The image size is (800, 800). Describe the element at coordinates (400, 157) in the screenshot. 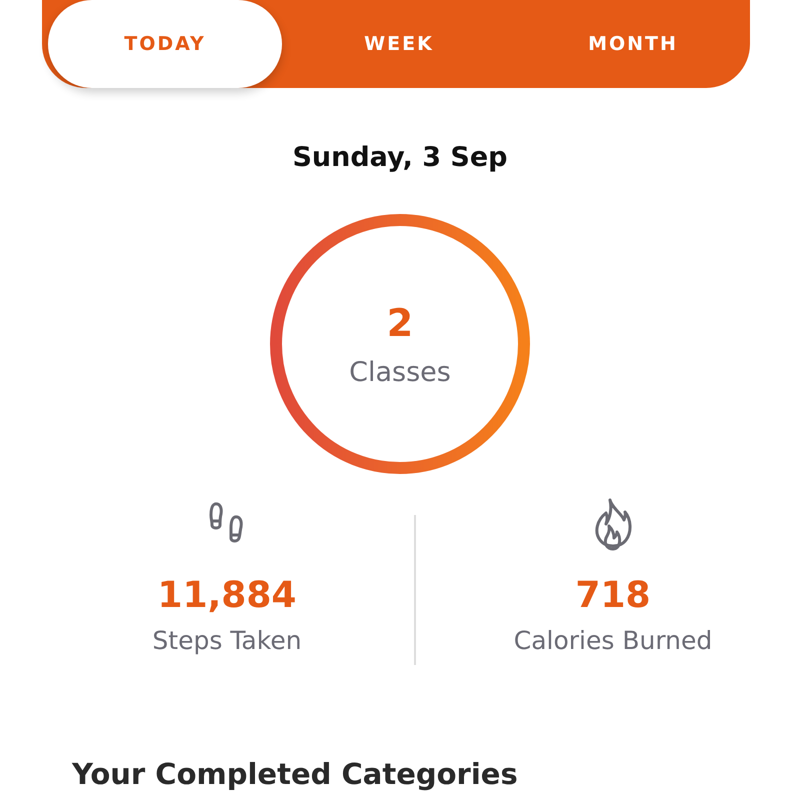

I see `date-title: Sunday, 3 Sep` at that location.